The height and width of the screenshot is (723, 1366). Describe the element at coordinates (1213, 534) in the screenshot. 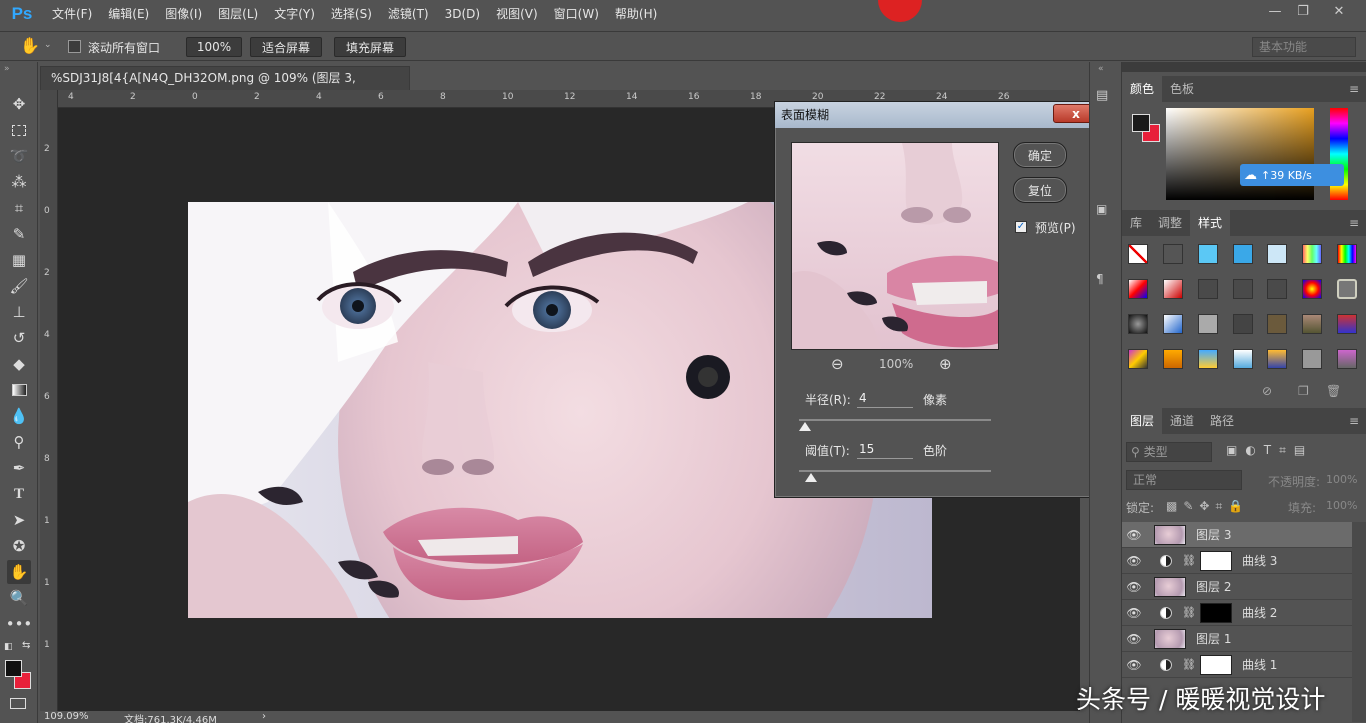

I see `layer-name: 图层 3` at that location.